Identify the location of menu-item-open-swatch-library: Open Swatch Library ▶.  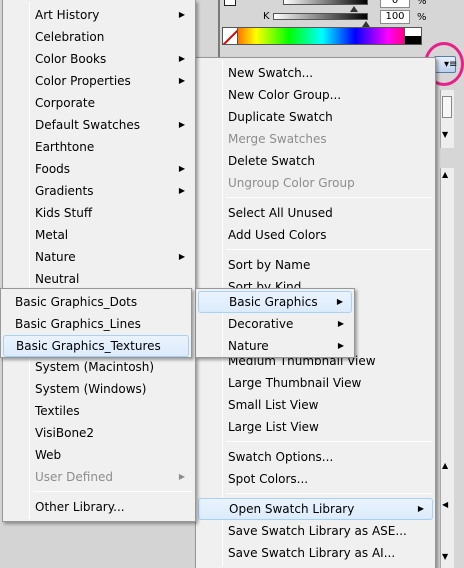
(315, 509).